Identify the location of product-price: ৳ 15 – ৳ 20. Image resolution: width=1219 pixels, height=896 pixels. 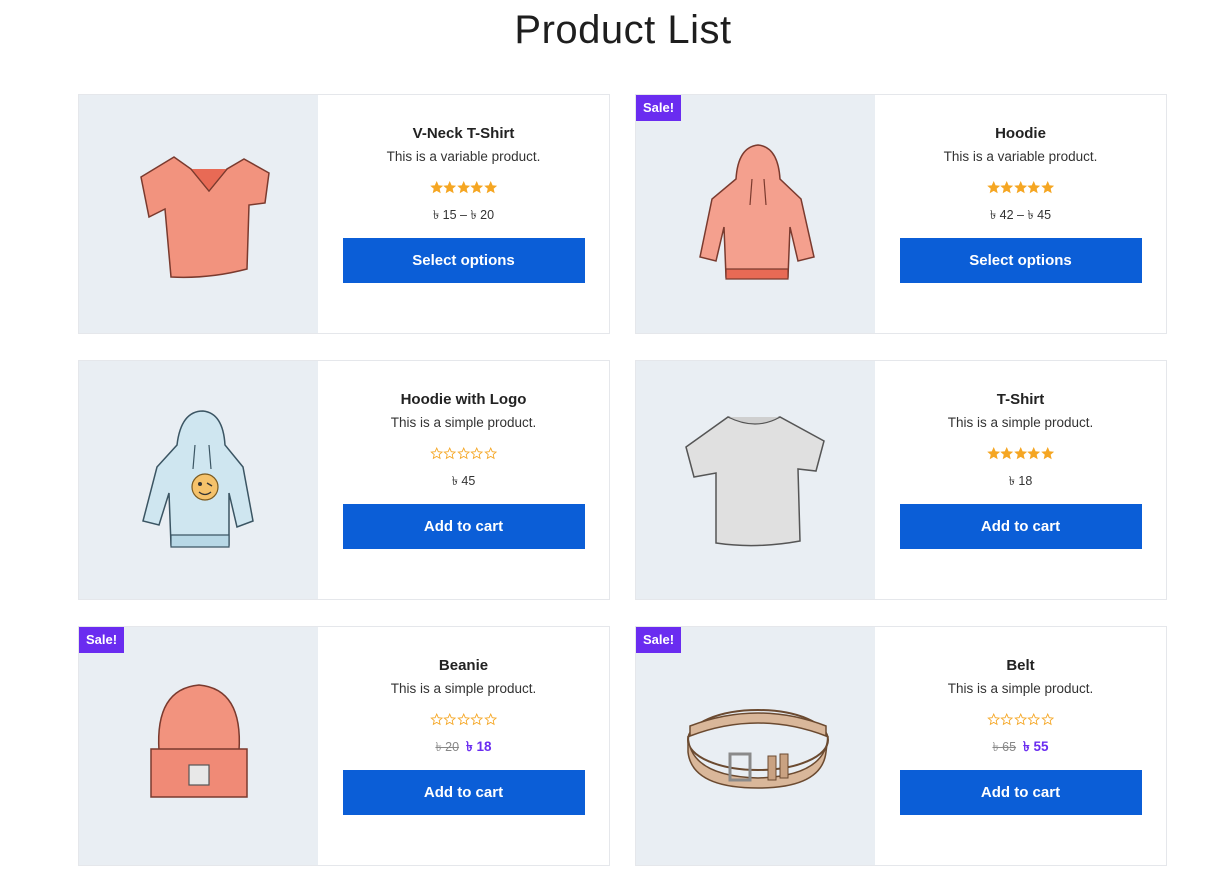
(463, 215).